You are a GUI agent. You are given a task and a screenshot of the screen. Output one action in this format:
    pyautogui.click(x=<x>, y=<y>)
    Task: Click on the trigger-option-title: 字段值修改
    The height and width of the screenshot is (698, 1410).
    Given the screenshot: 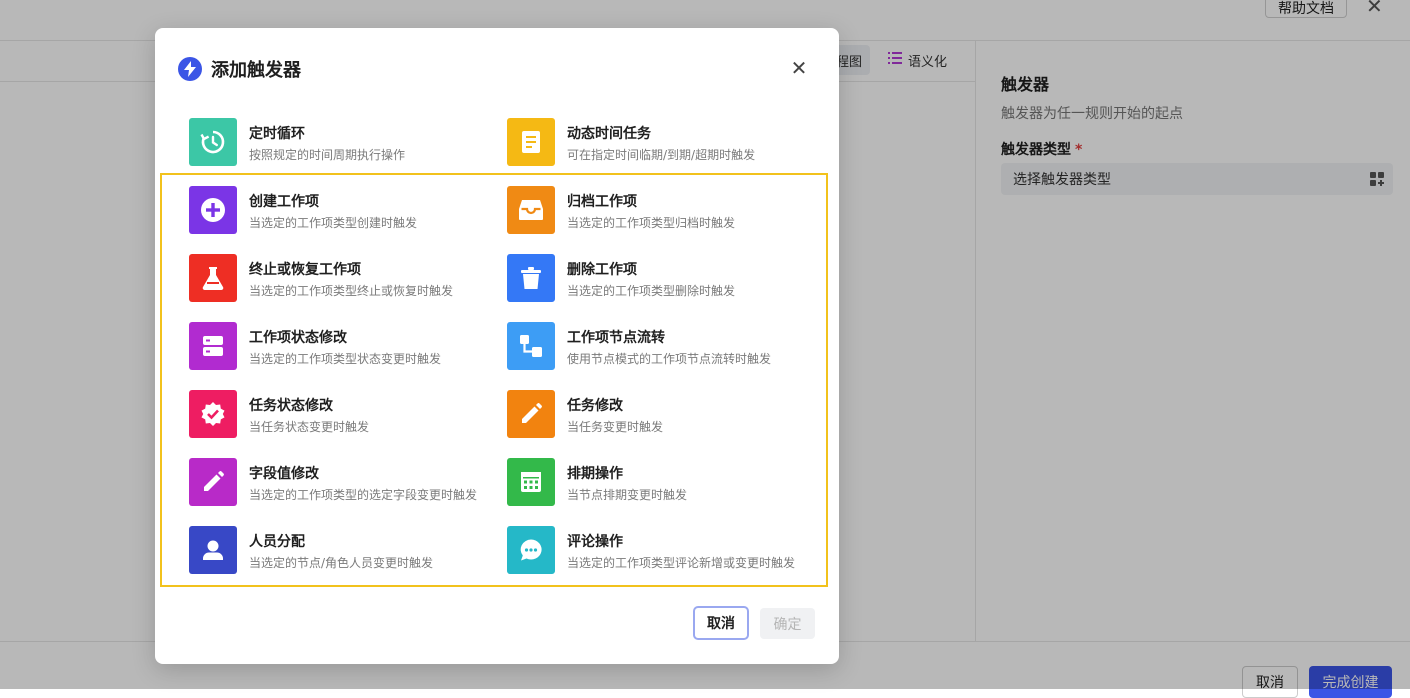 What is the action you would take?
    pyautogui.click(x=284, y=474)
    